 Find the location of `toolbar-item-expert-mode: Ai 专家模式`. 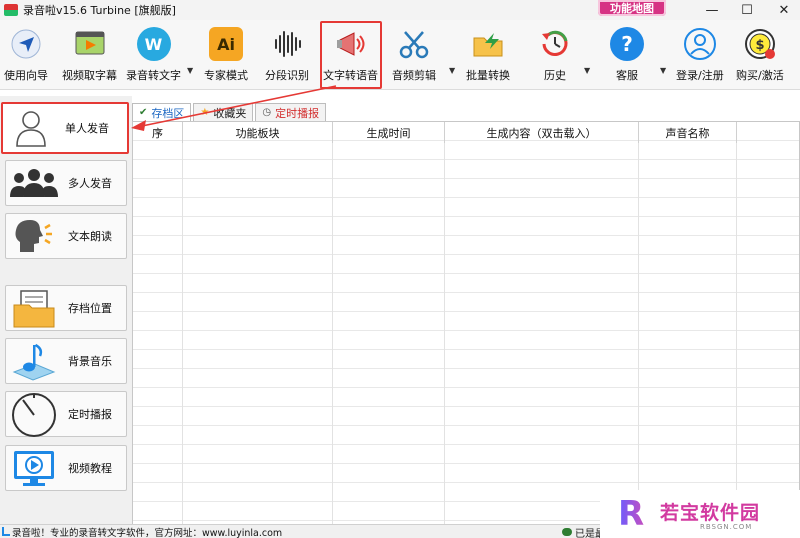

toolbar-item-expert-mode: Ai 专家模式 is located at coordinates (226, 55).